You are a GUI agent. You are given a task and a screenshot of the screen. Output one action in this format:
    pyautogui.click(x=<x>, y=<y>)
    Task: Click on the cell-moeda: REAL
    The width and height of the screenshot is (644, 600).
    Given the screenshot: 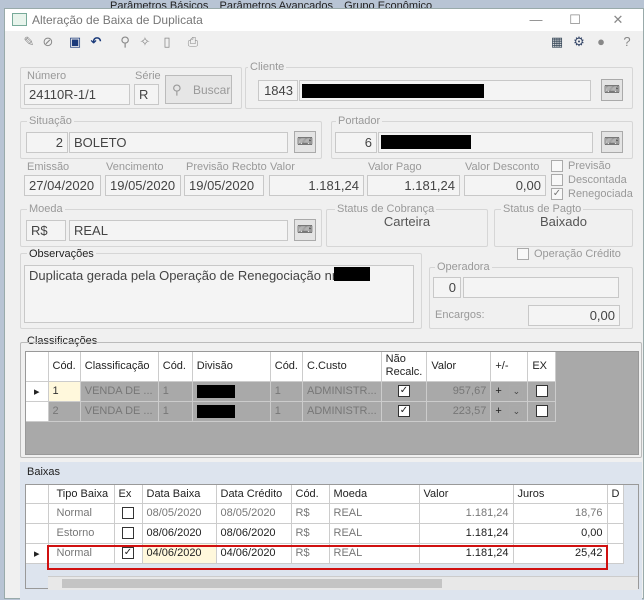 What is the action you would take?
    pyautogui.click(x=374, y=533)
    